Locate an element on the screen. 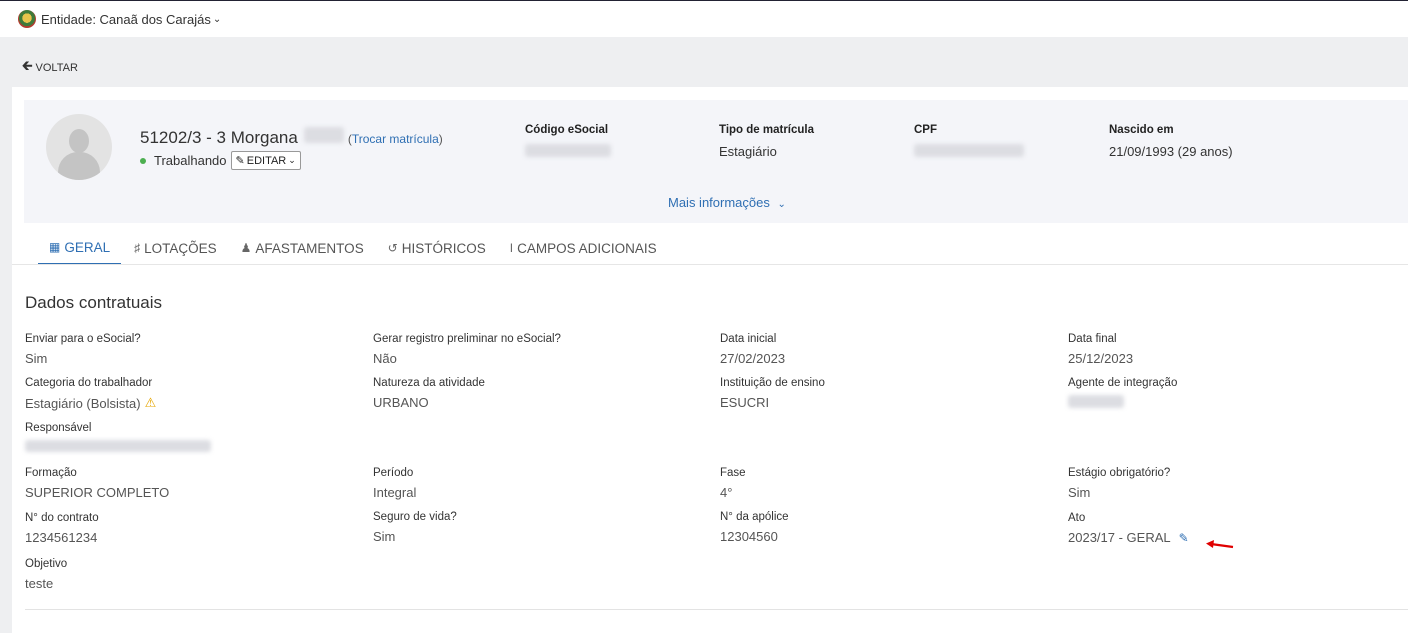  status-text: Trabalhando is located at coordinates (190, 160).